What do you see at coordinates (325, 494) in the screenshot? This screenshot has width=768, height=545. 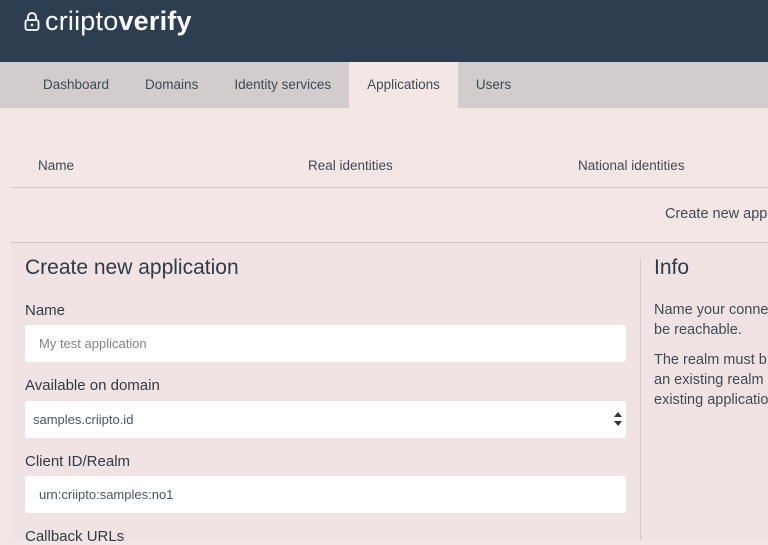 I see `client-id-input` at bounding box center [325, 494].